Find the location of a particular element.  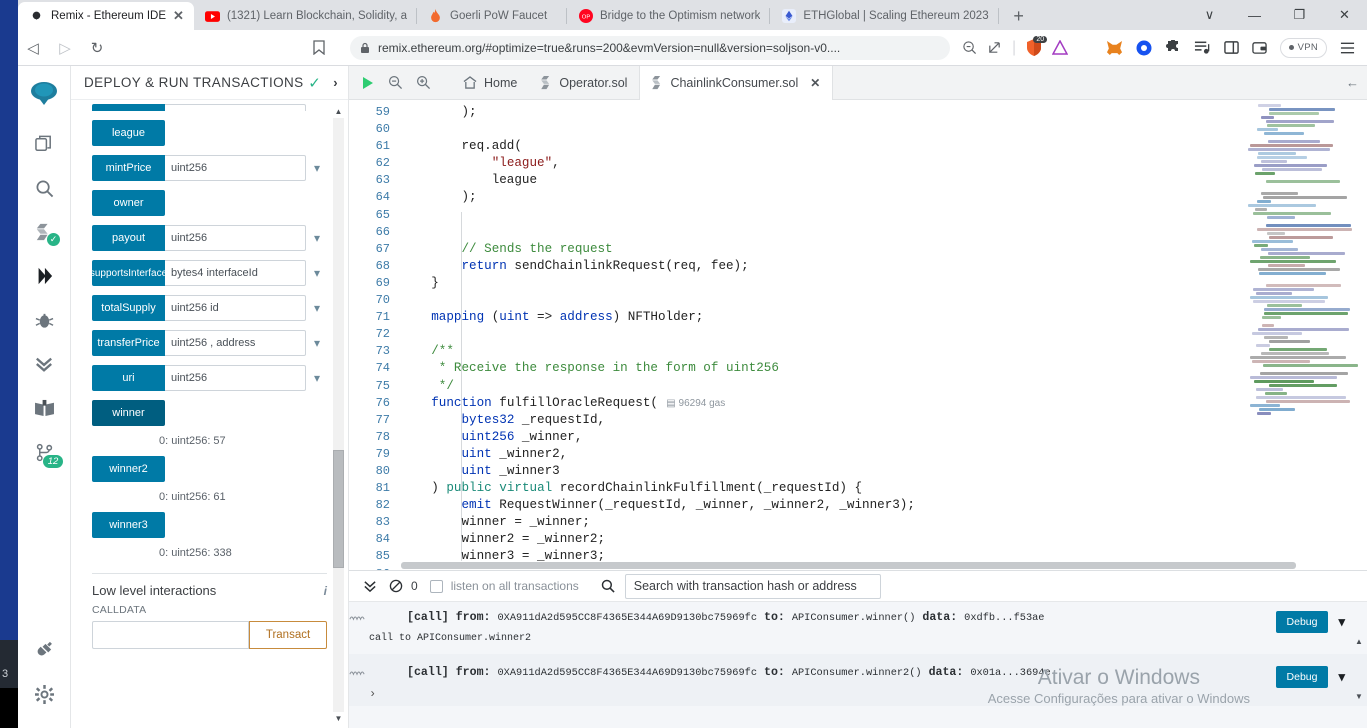

bookmark-icon is located at coordinates (319, 48).